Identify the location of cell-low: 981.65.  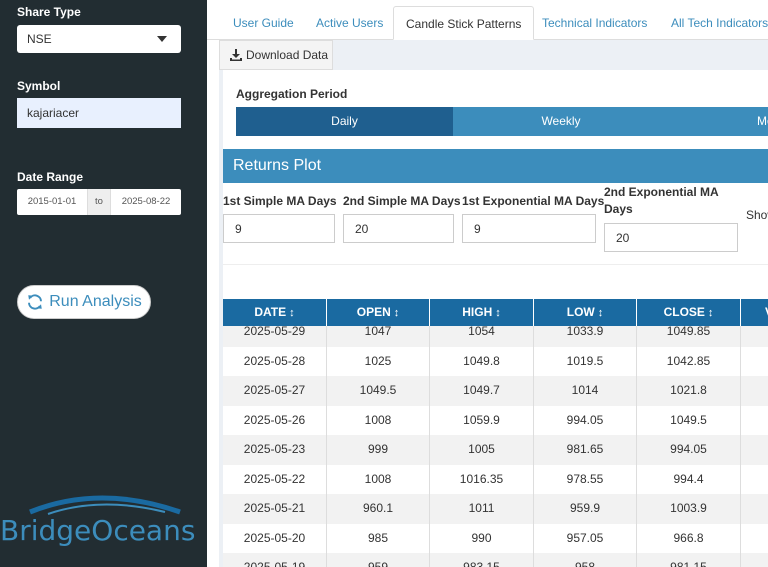
(585, 450).